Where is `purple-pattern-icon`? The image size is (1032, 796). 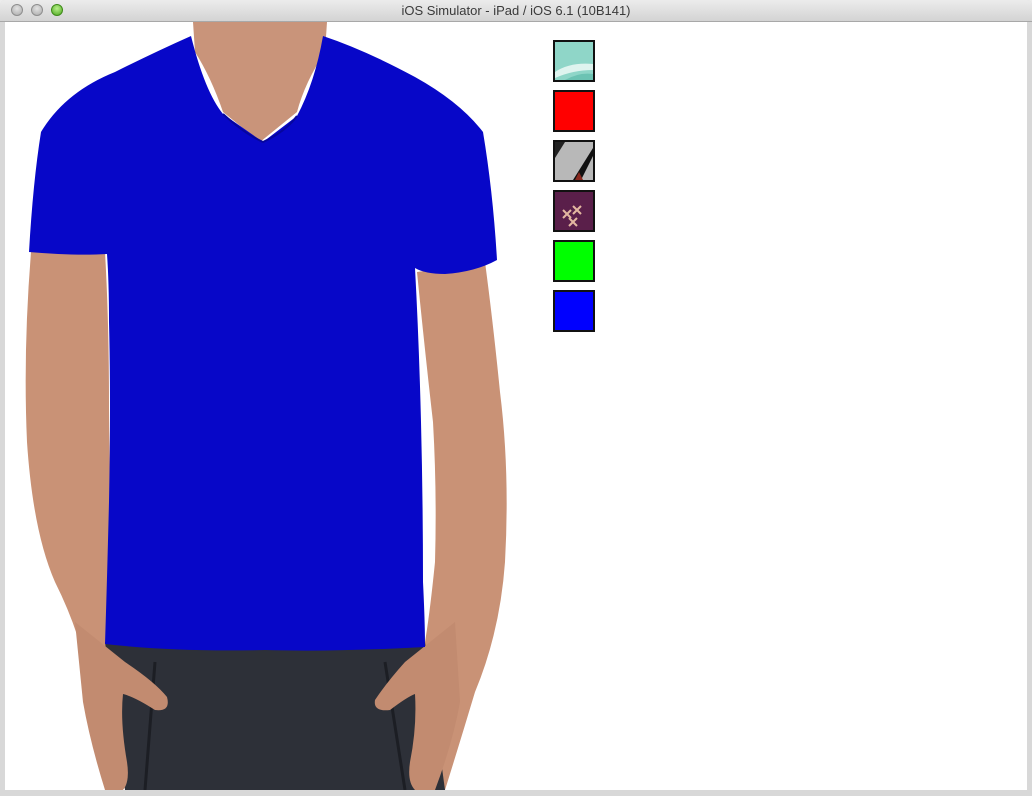 purple-pattern-icon is located at coordinates (574, 211).